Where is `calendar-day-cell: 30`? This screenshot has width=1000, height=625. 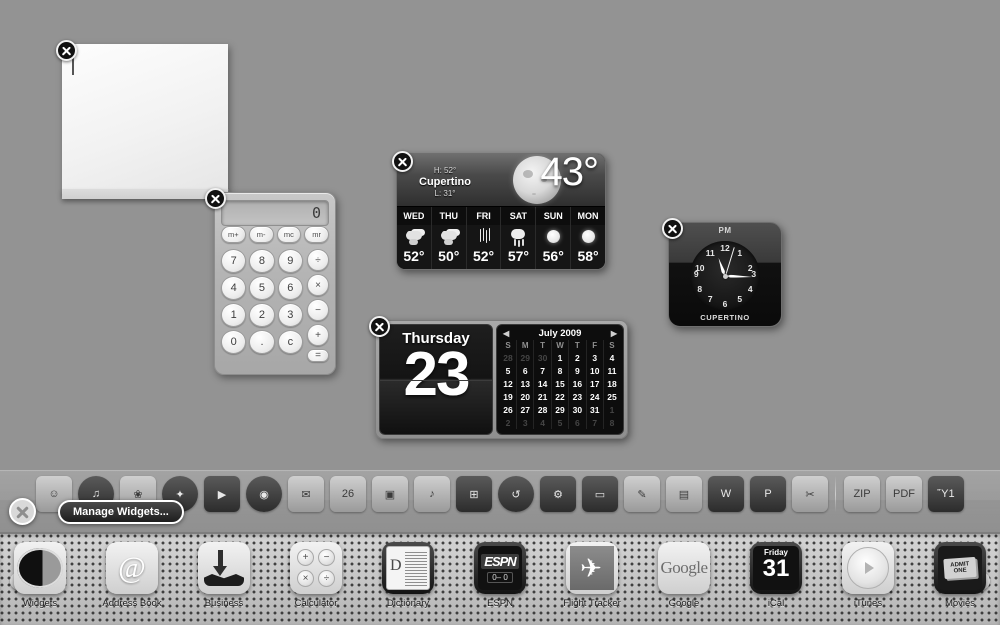
calendar-day-cell: 30 is located at coordinates (542, 357).